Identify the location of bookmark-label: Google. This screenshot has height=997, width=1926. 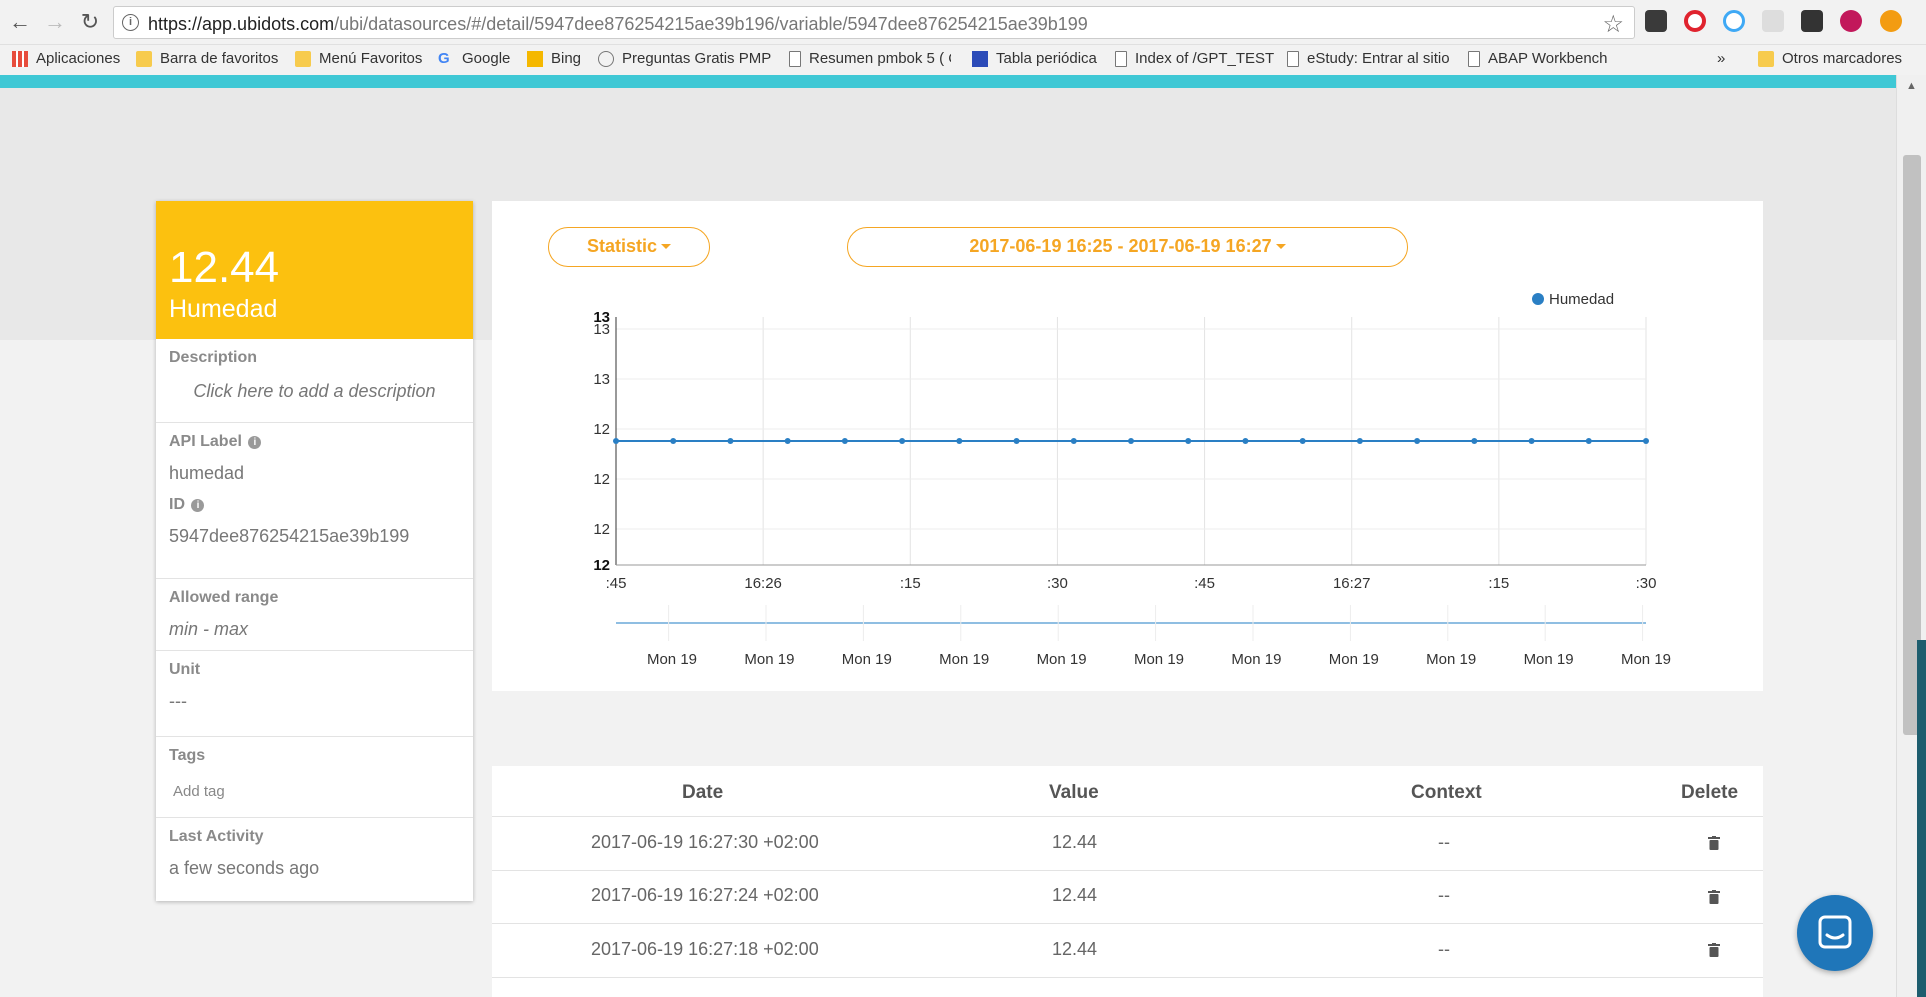
(486, 58).